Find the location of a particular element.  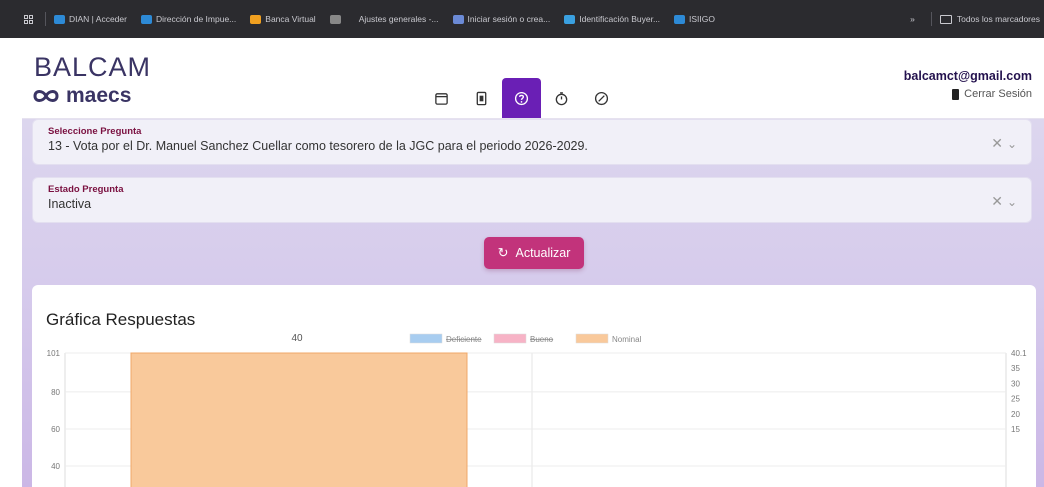

tab-timer is located at coordinates (561, 98).